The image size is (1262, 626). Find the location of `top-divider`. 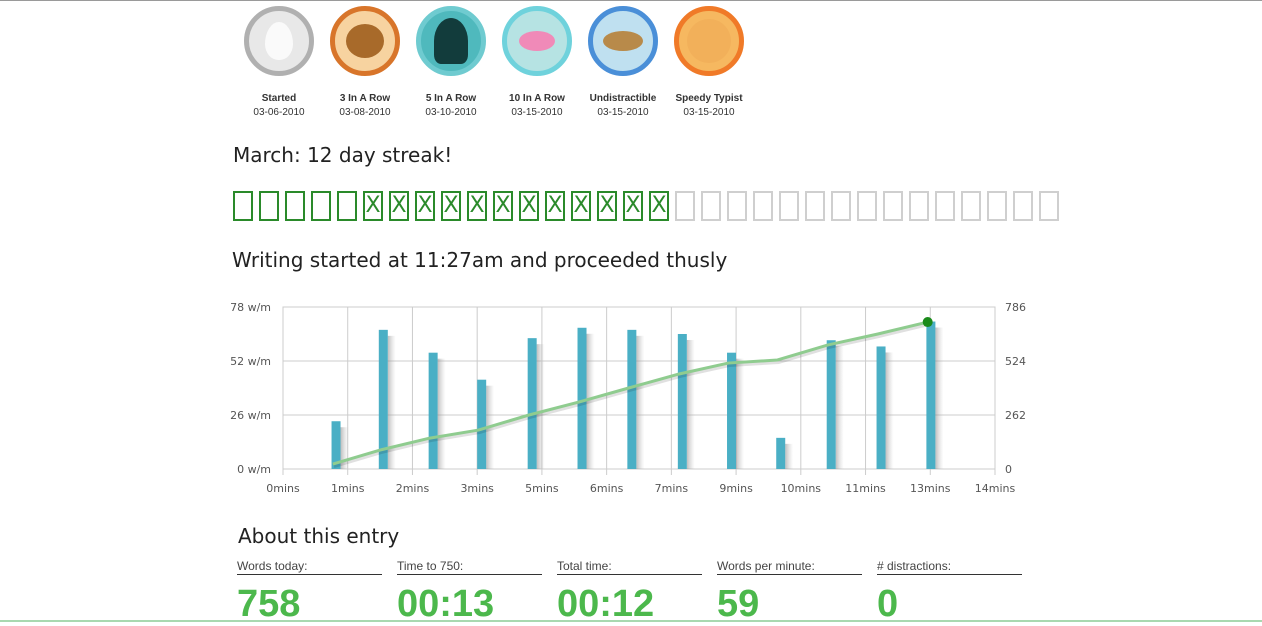

top-divider is located at coordinates (631, 0).